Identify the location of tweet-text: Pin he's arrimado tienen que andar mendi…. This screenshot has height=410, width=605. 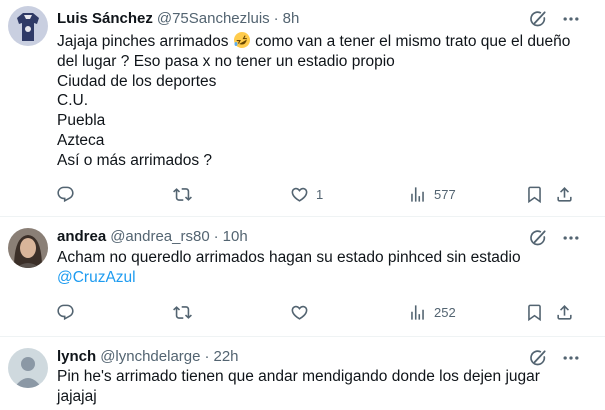
(322, 387).